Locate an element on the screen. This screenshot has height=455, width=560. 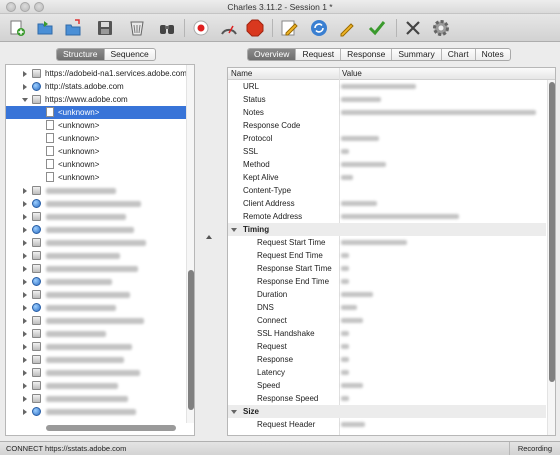
record-button is located at coordinates (201, 28).